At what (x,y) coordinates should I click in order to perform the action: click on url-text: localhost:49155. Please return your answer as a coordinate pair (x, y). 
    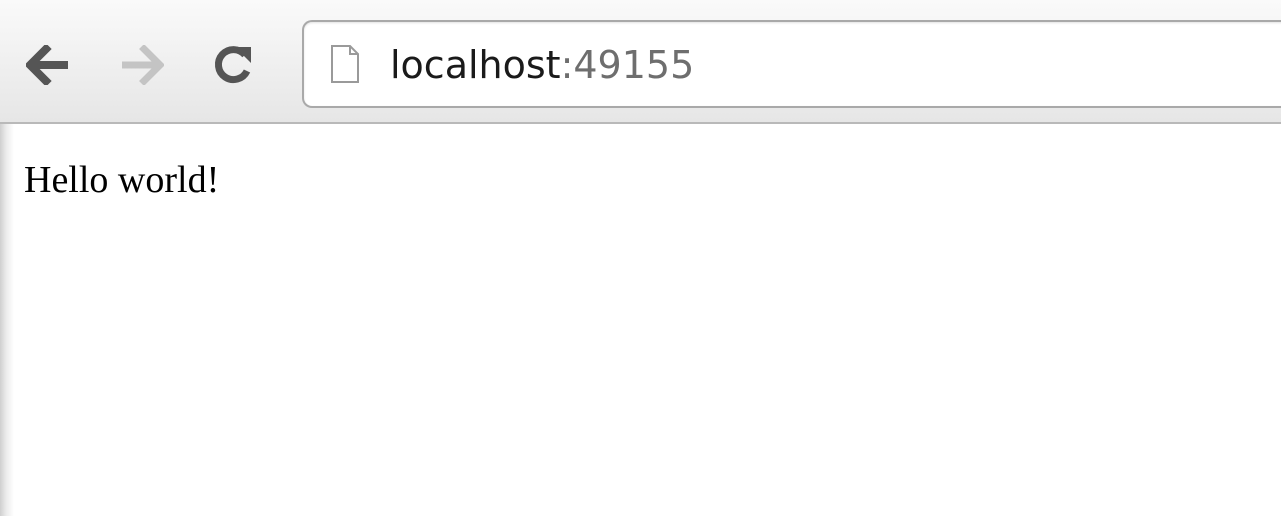
    Looking at the image, I should click on (542, 65).